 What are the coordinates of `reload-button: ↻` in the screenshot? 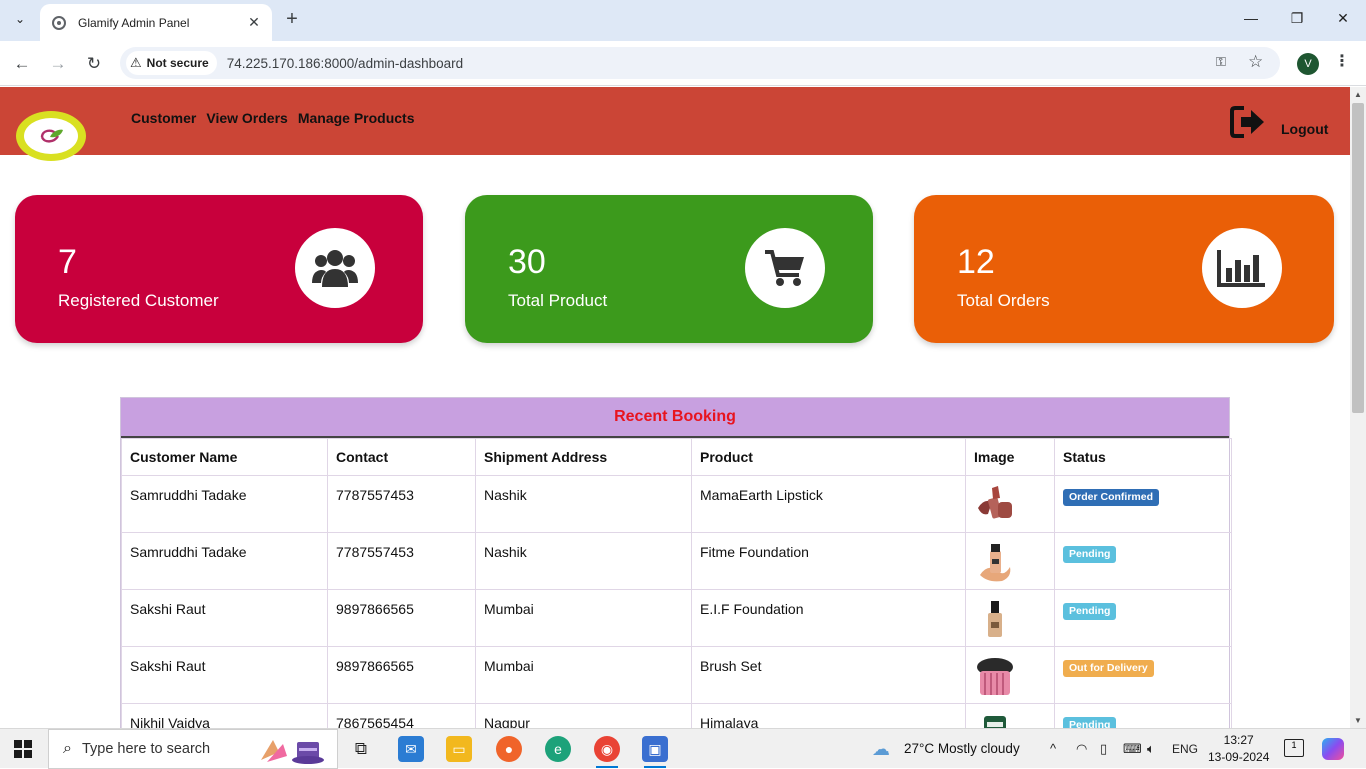 It's located at (94, 64).